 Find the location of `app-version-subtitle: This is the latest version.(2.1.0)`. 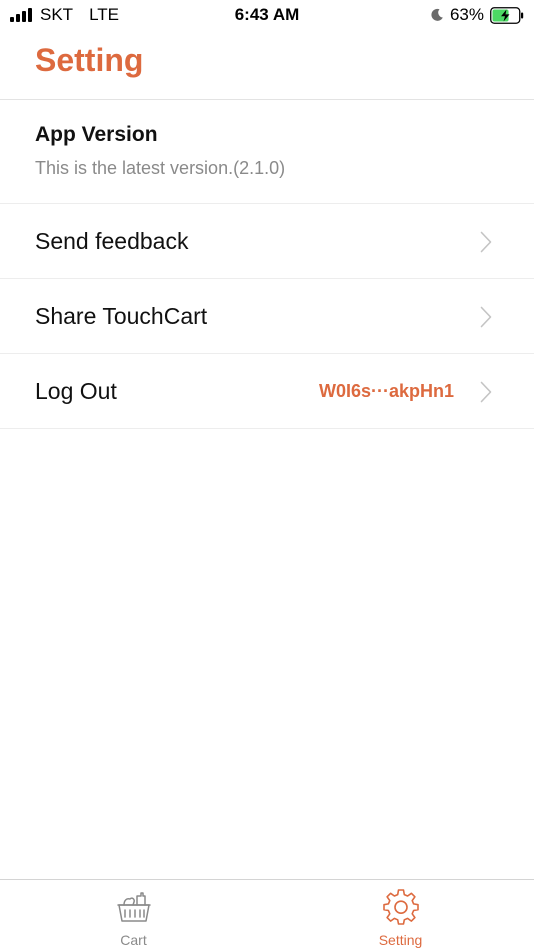

app-version-subtitle: This is the latest version.(2.1.0) is located at coordinates (160, 168).